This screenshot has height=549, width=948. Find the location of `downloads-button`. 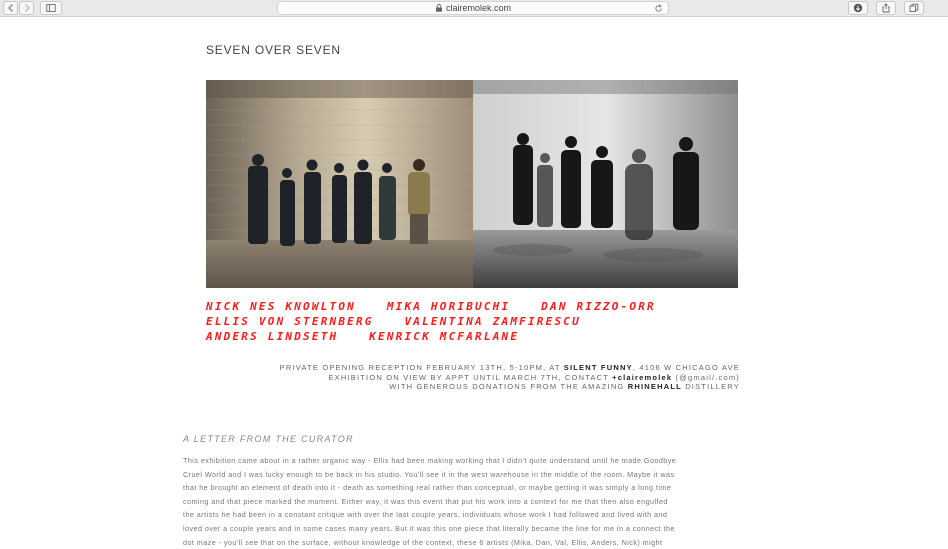

downloads-button is located at coordinates (858, 8).